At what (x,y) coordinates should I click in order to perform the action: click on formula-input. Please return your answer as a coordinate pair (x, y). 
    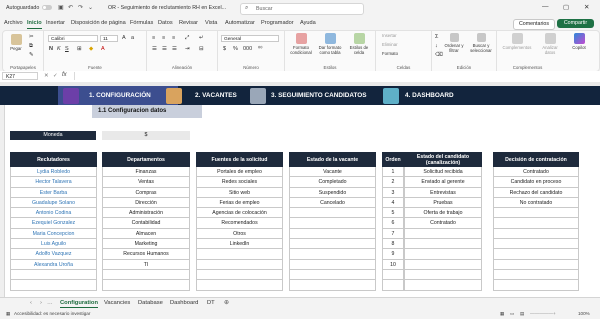
    Looking at the image, I should click on (335, 76).